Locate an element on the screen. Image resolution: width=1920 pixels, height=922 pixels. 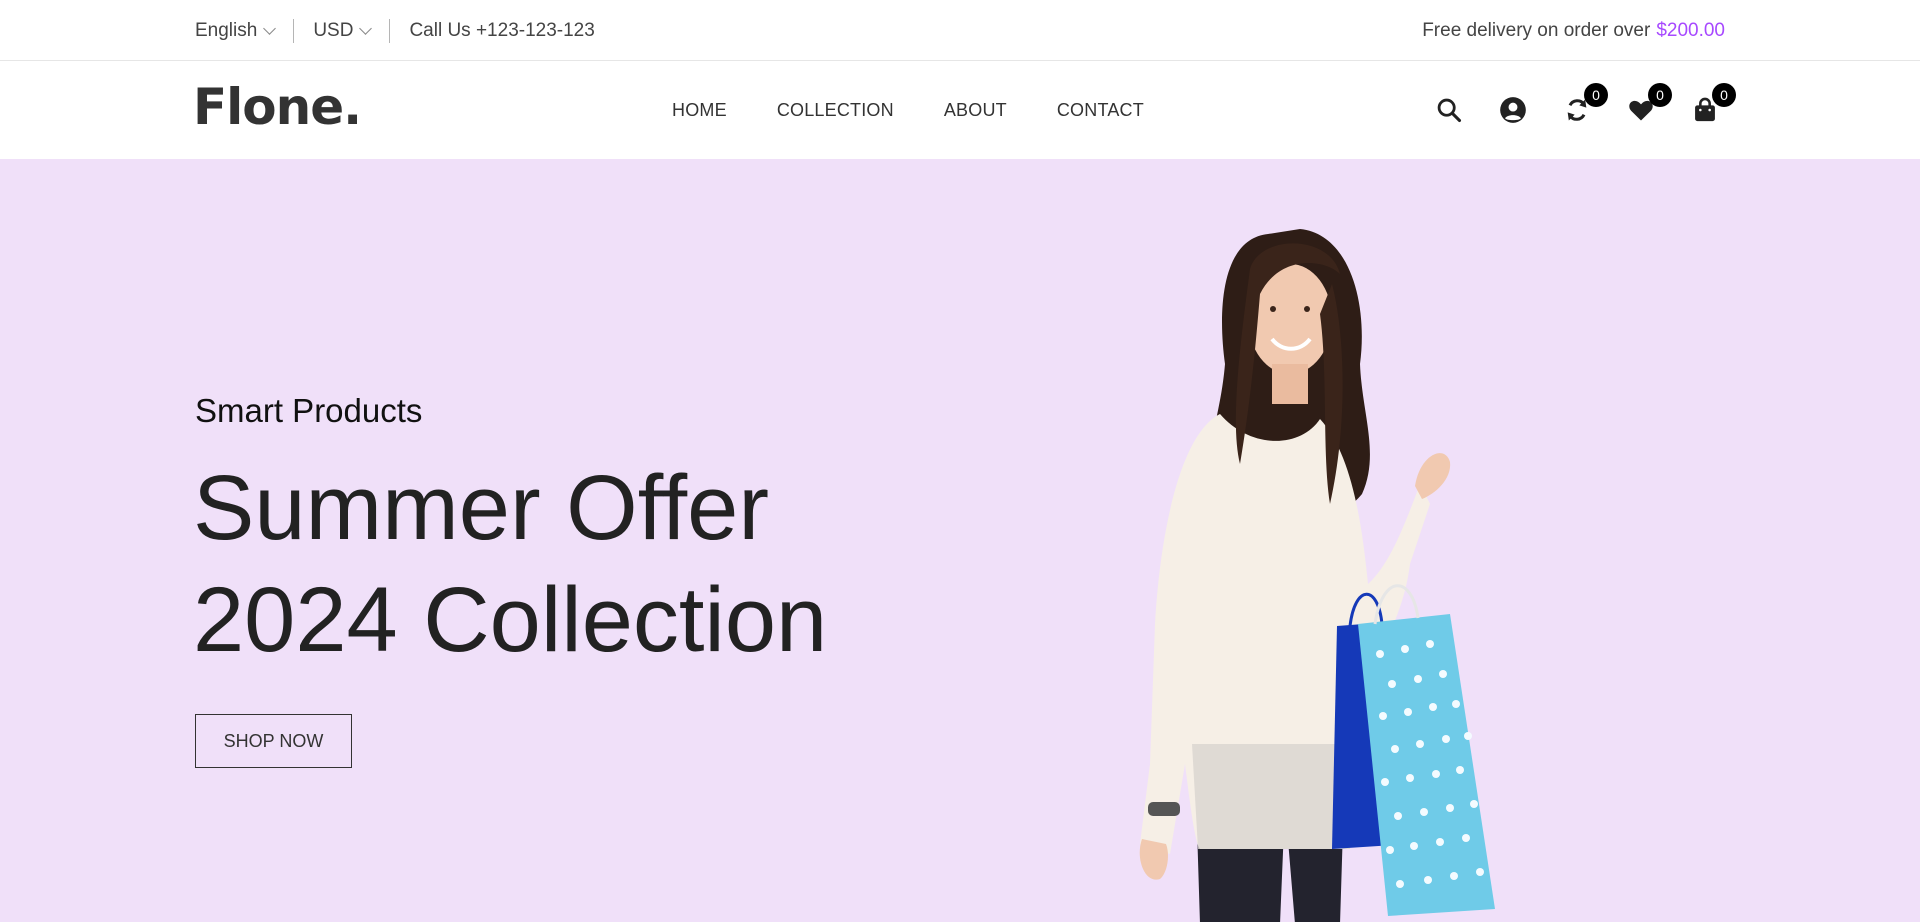
compare-count-badge: 0 is located at coordinates (1596, 95).